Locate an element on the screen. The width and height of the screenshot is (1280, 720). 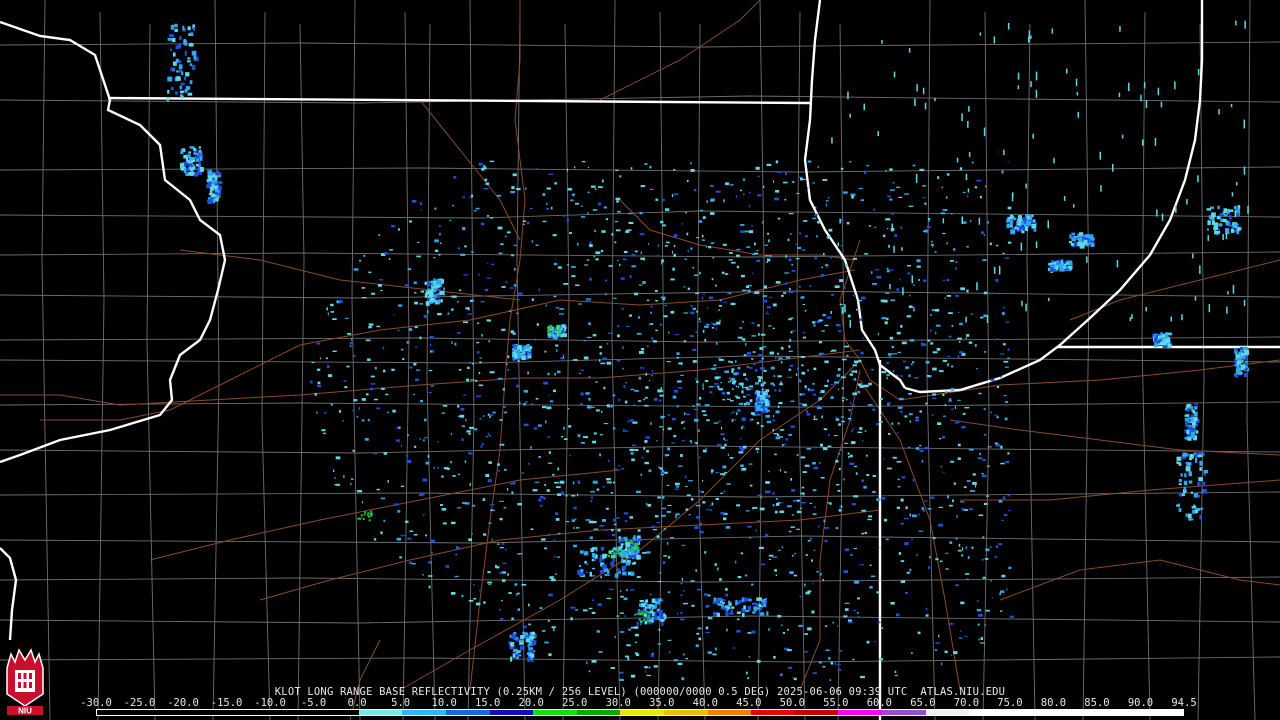
legend-tick: 70.0 is located at coordinates (966, 703).